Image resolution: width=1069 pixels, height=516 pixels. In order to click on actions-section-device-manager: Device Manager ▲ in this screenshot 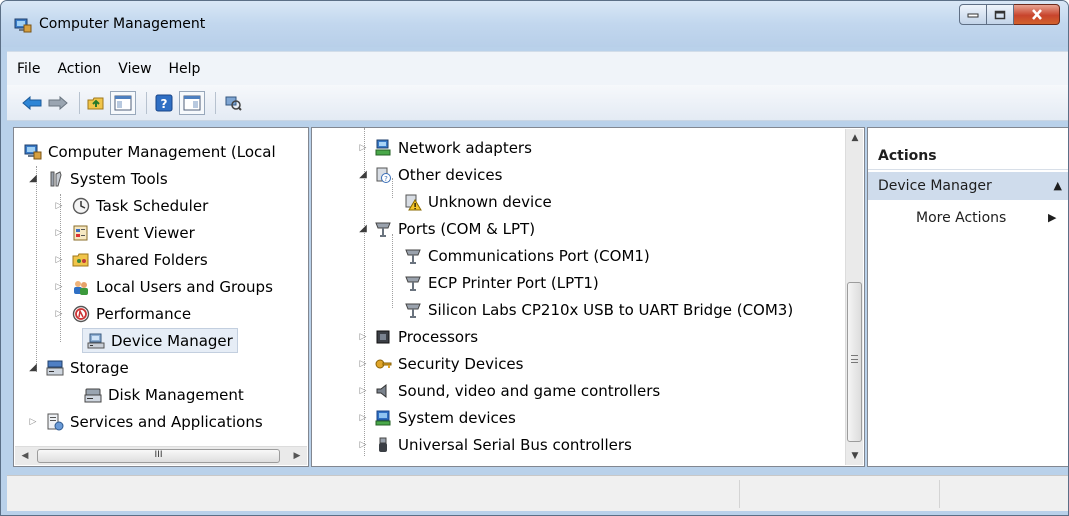, I will do `click(968, 186)`.